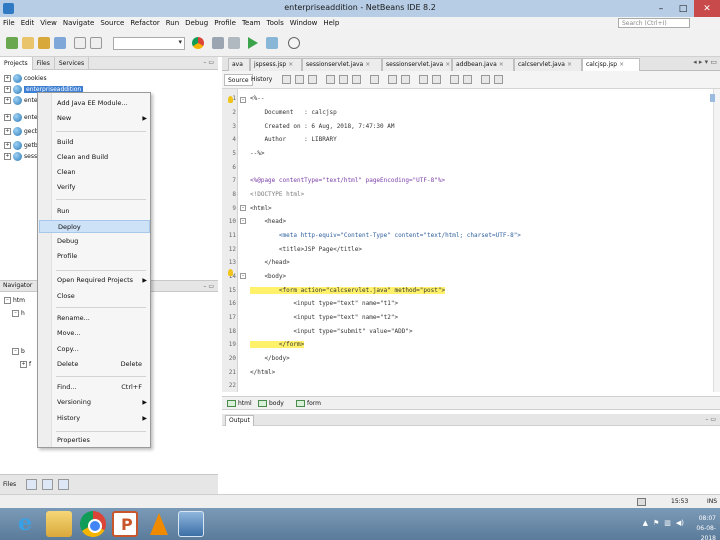  Describe the element at coordinates (94, 418) in the screenshot. I see `menu-item-history: History ▶` at that location.